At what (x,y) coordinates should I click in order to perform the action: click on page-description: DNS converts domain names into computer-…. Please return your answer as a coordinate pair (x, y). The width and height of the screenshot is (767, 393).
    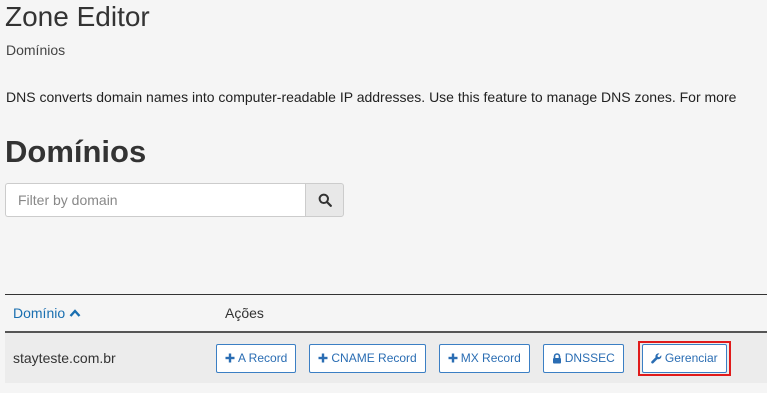
    Looking at the image, I should click on (371, 97).